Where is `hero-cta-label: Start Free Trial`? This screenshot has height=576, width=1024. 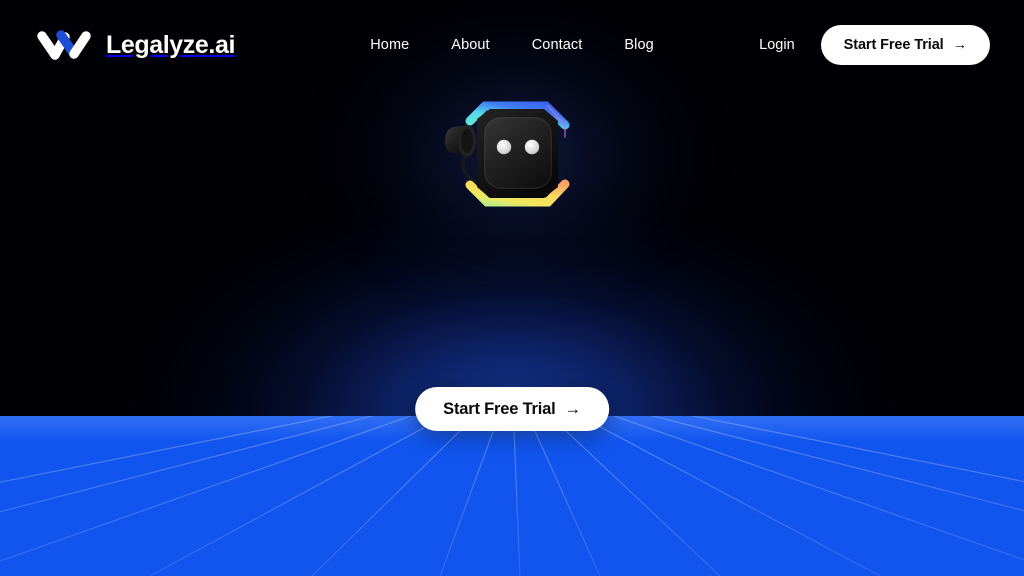
hero-cta-label: Start Free Trial is located at coordinates (499, 408).